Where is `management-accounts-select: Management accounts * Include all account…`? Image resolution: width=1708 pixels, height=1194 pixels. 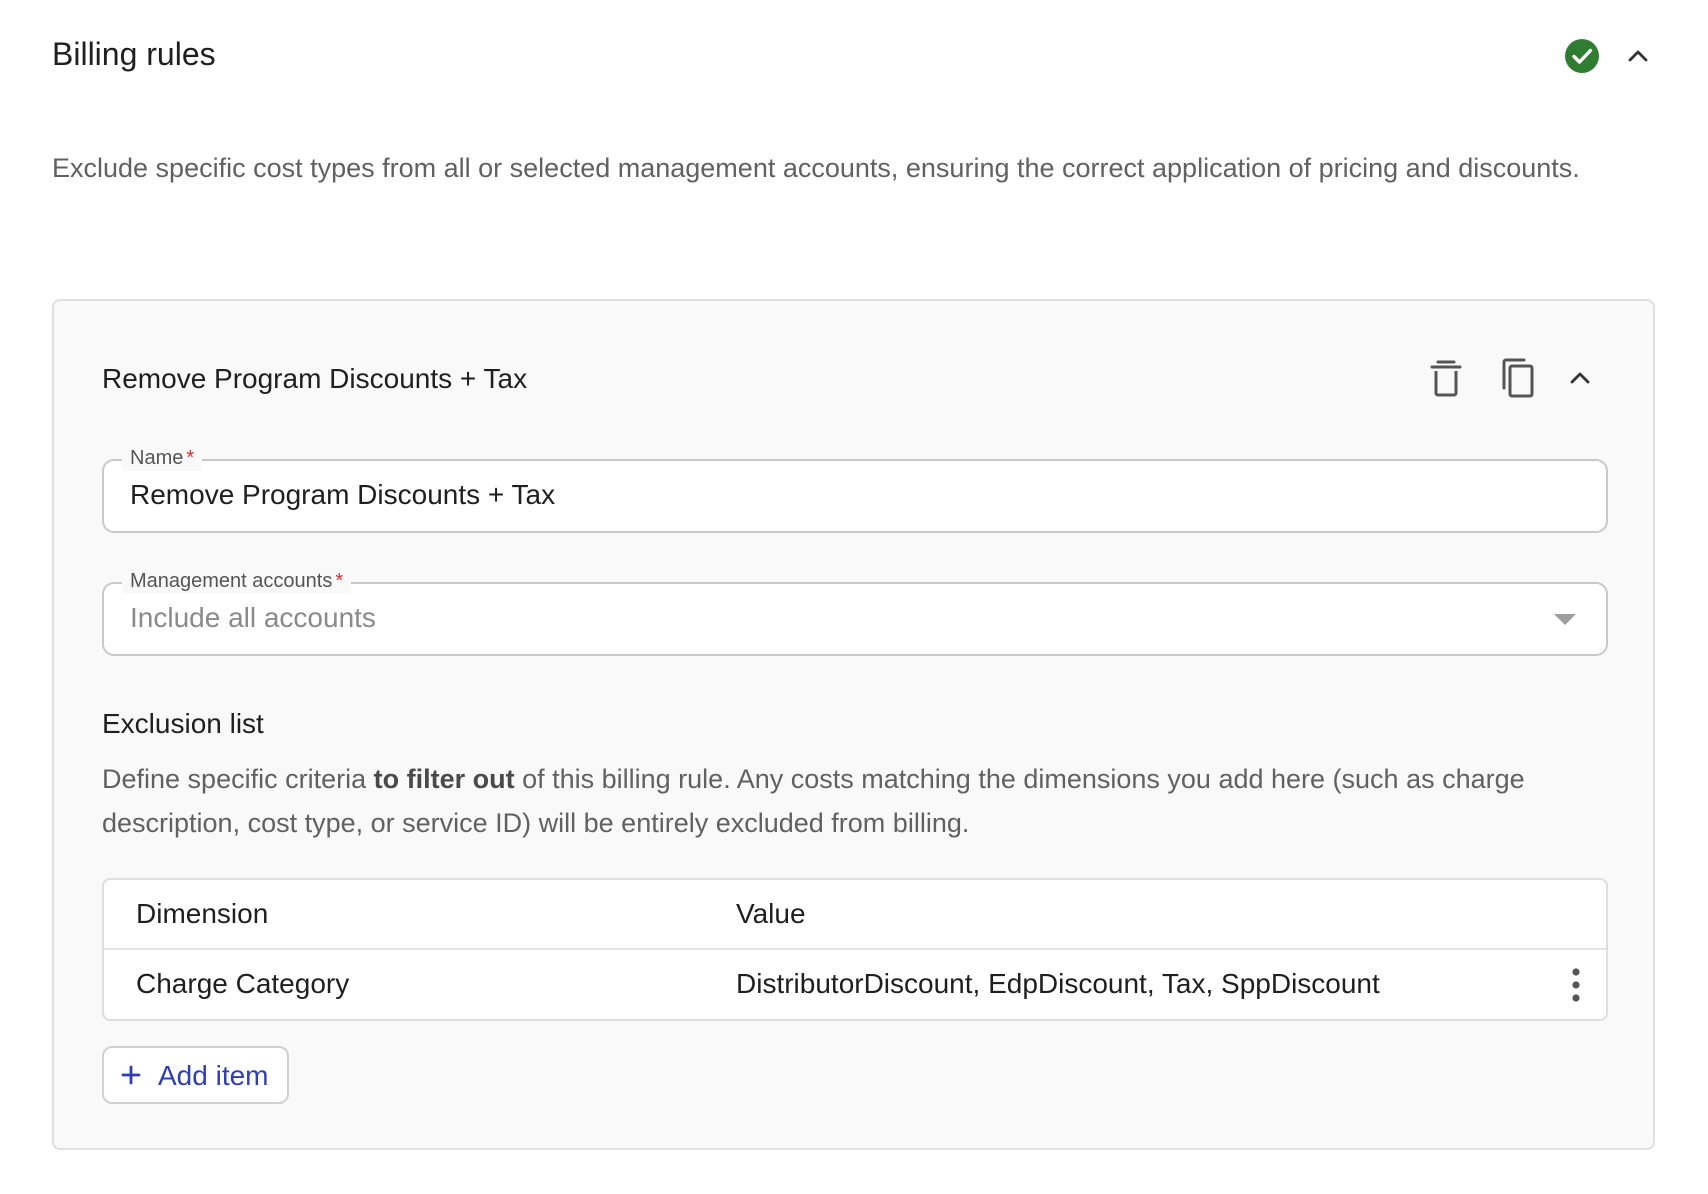
management-accounts-select: Management accounts * Include all account… is located at coordinates (855, 612).